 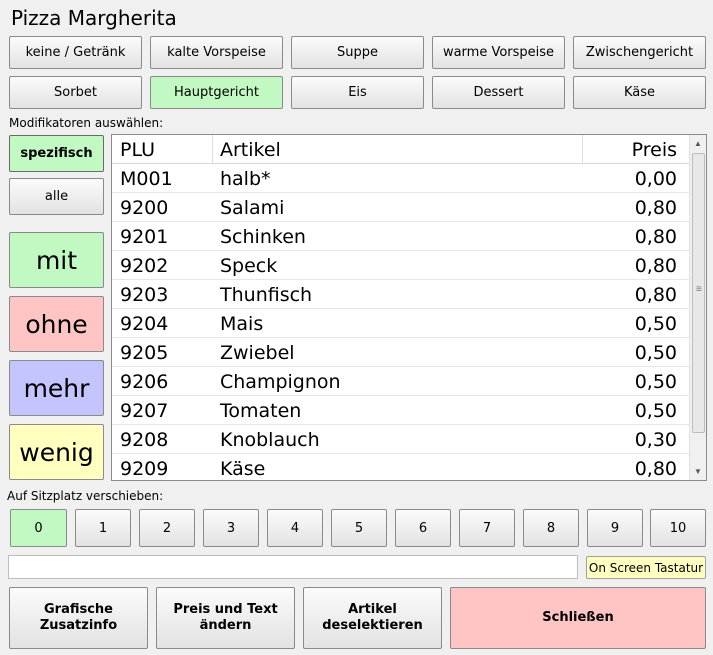 What do you see at coordinates (144, 208) in the screenshot?
I see `cell-plu: 9200` at bounding box center [144, 208].